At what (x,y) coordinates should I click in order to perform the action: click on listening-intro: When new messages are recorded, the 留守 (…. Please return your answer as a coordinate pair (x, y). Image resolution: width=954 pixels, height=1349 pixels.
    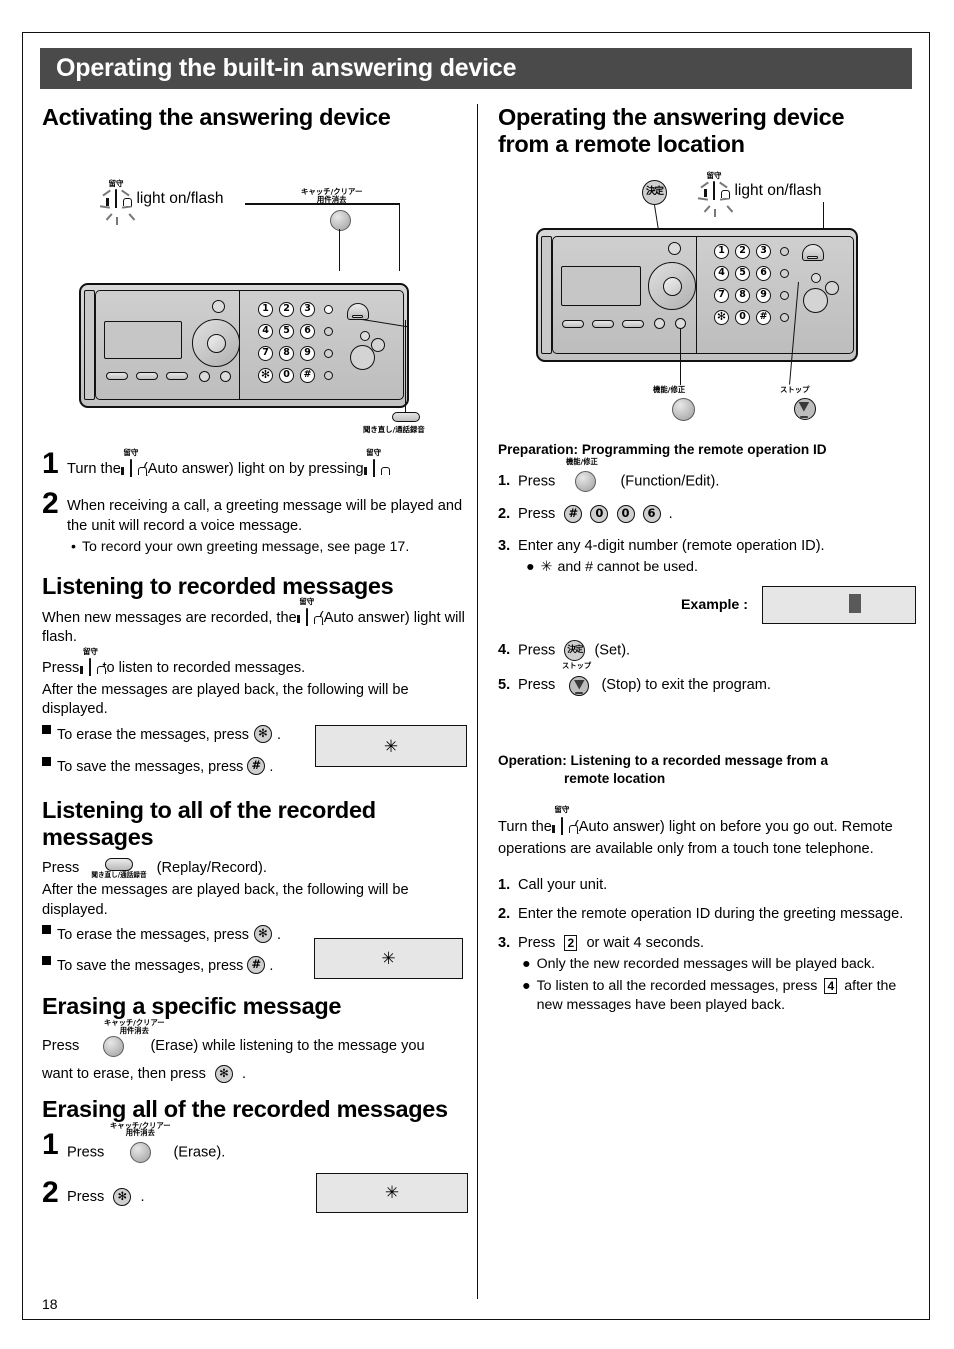
    Looking at the image, I should click on (253, 621).